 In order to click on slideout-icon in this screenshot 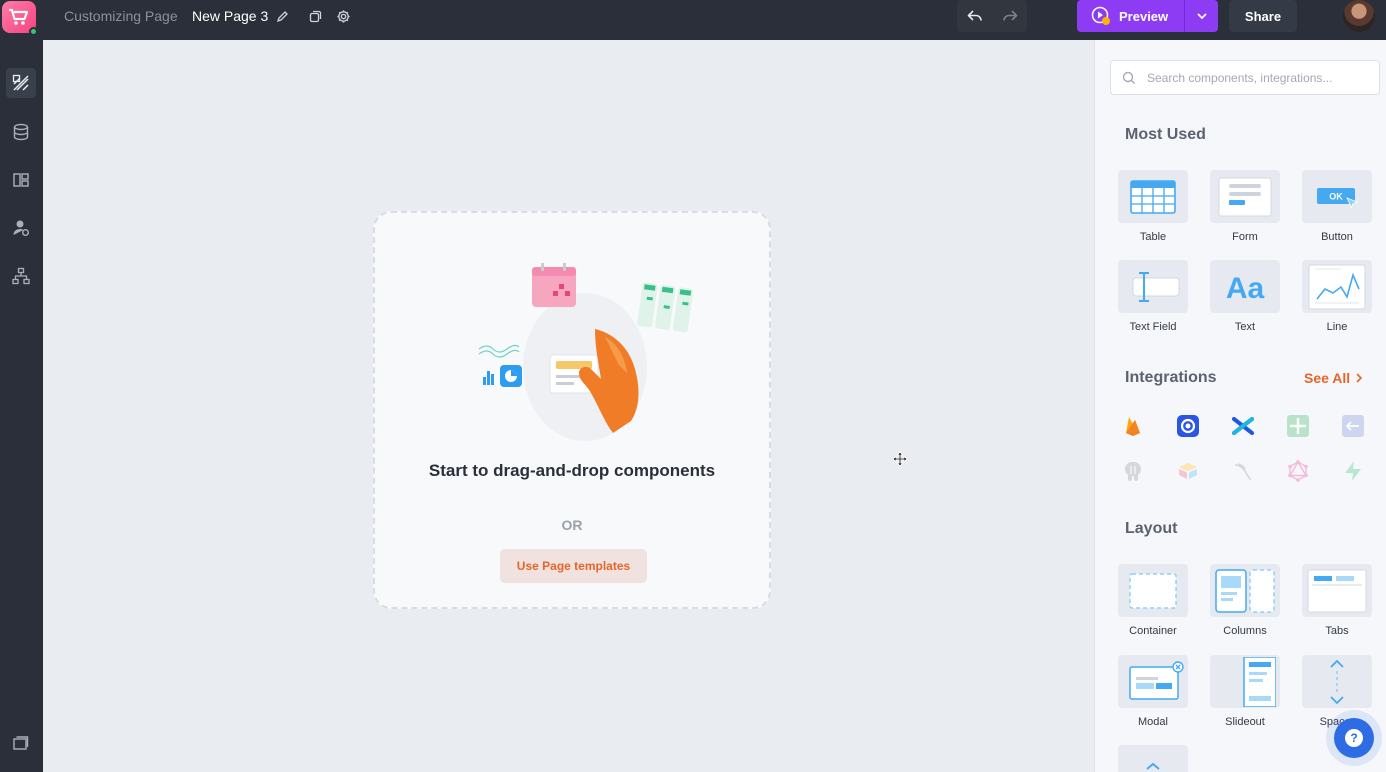, I will do `click(1259, 681)`.